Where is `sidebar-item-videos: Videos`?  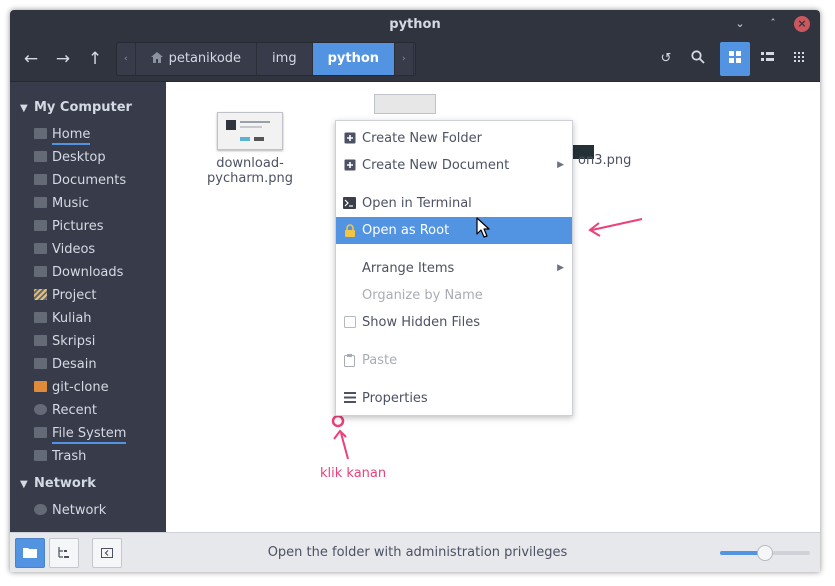
sidebar-item-videos: Videos is located at coordinates (64, 250).